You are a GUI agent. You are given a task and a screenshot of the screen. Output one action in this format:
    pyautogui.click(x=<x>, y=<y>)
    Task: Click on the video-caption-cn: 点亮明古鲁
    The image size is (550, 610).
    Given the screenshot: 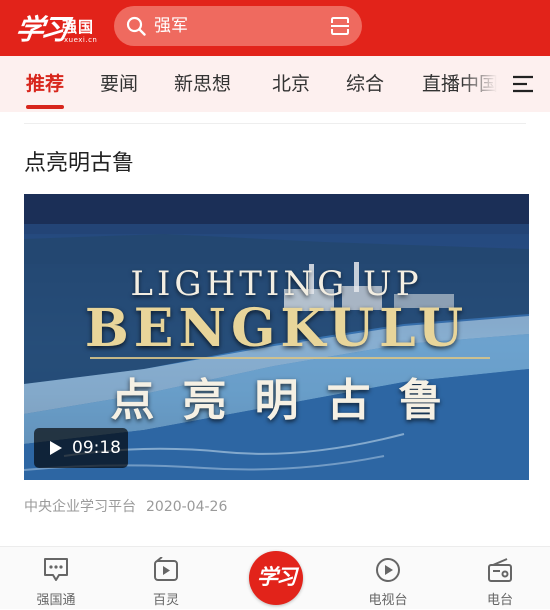 What is the action you would take?
    pyautogui.click(x=290, y=400)
    